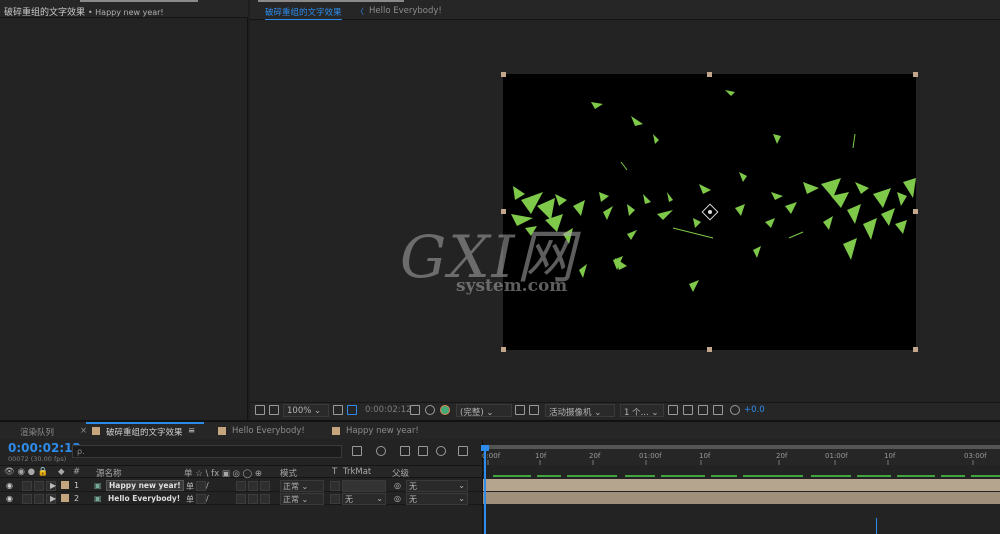 The height and width of the screenshot is (534, 1000). What do you see at coordinates (364, 499) in the screenshot?
I see `trkmat-select: 无 ⌄` at bounding box center [364, 499].